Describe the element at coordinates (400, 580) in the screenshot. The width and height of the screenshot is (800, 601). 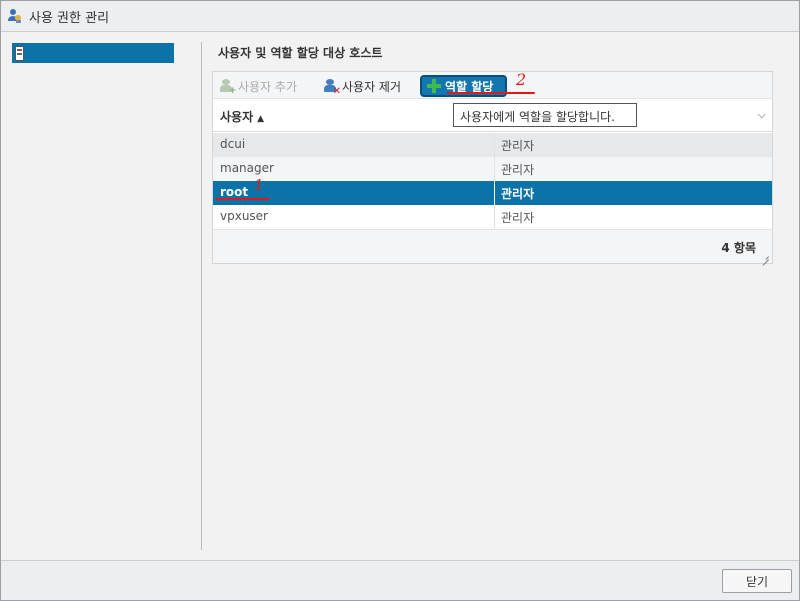
I see `dialog-button-bar: 닫기` at that location.